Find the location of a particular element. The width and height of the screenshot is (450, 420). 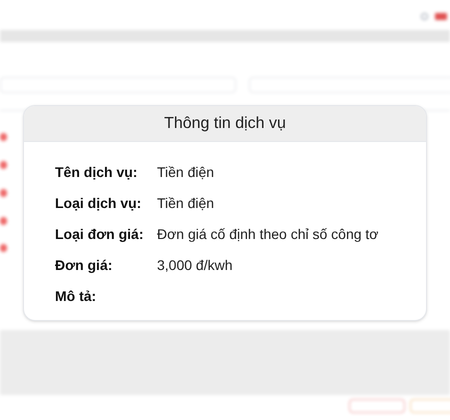

dialog-title: Thông tin dịch vụ is located at coordinates (225, 124).